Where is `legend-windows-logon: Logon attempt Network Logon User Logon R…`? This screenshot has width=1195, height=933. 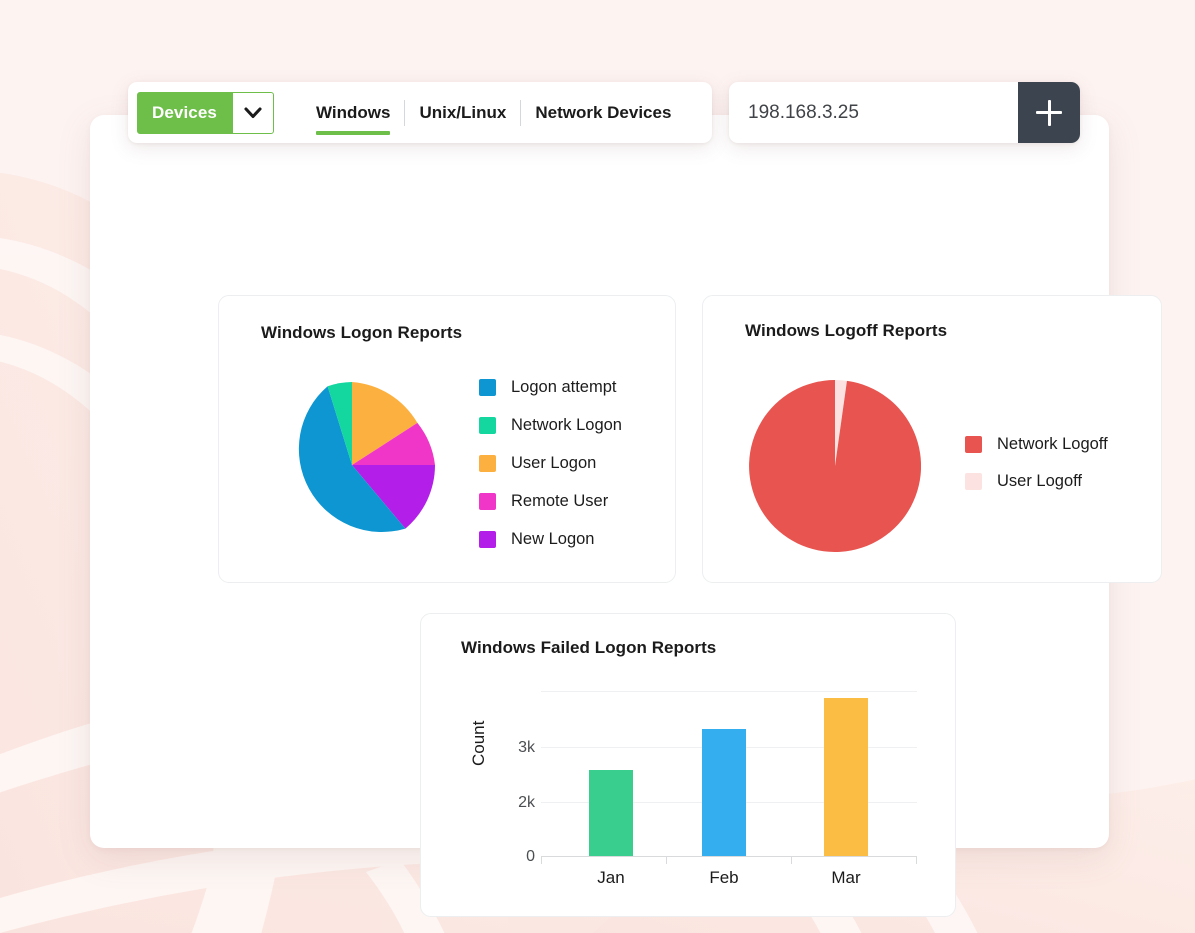
legend-windows-logon: Logon attempt Network Logon User Logon R… is located at coordinates (550, 463).